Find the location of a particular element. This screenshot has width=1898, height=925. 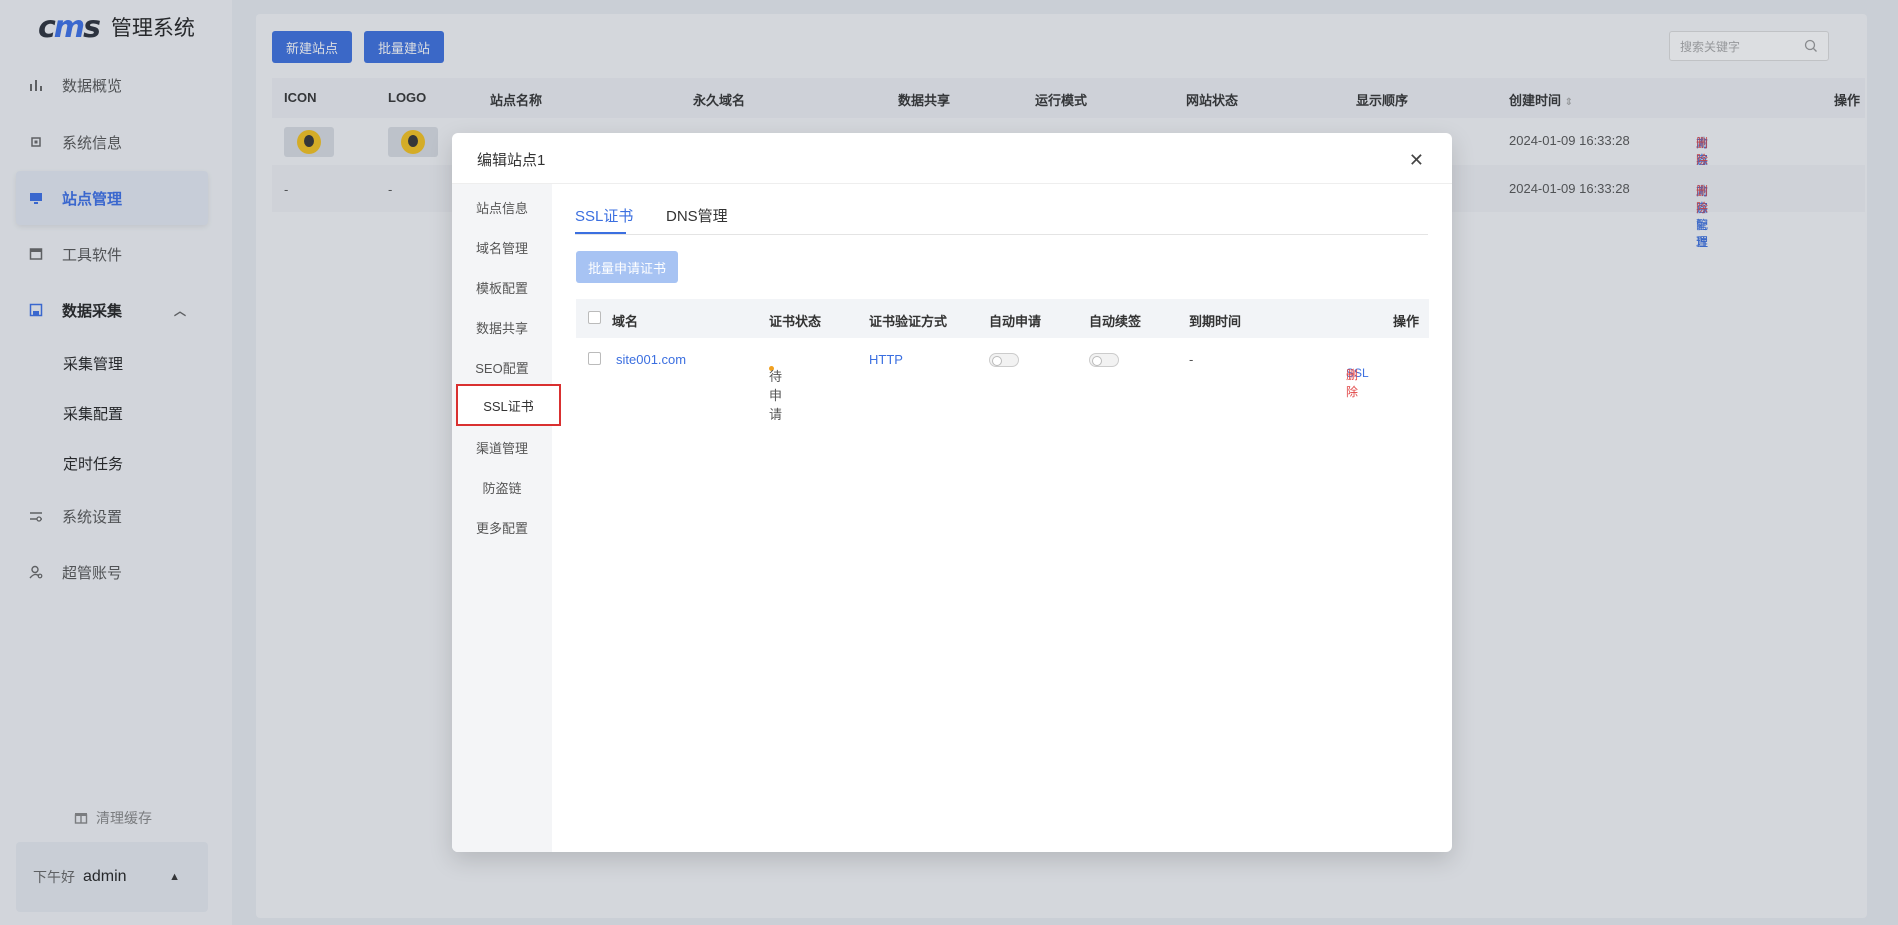

auto-renew-toggle is located at coordinates (1104, 360).